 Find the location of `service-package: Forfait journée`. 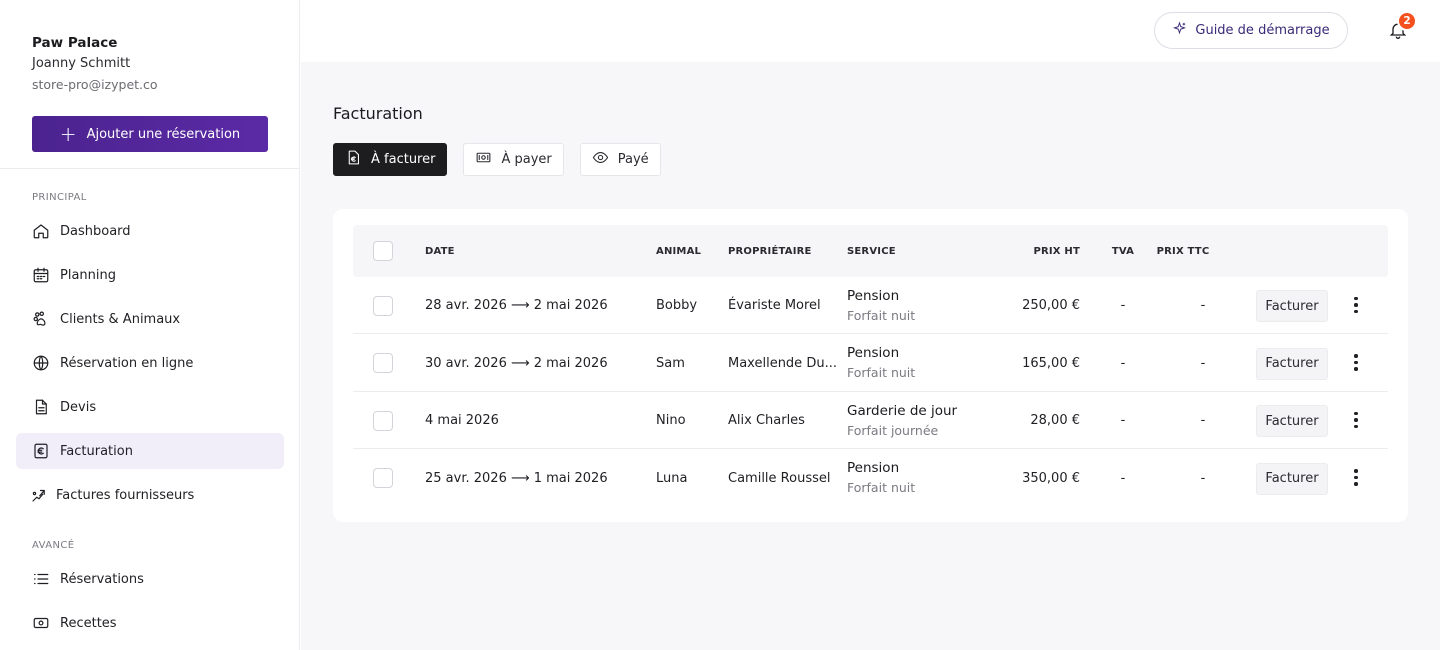

service-package: Forfait journée is located at coordinates (893, 430).